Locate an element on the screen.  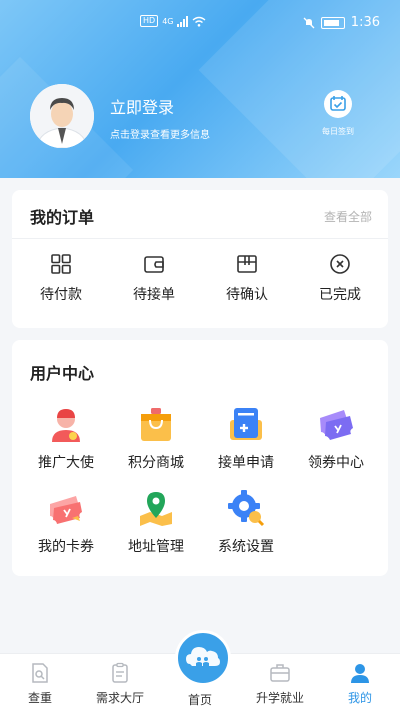
checkin-label: 每日签到 is located at coordinates (338, 131).